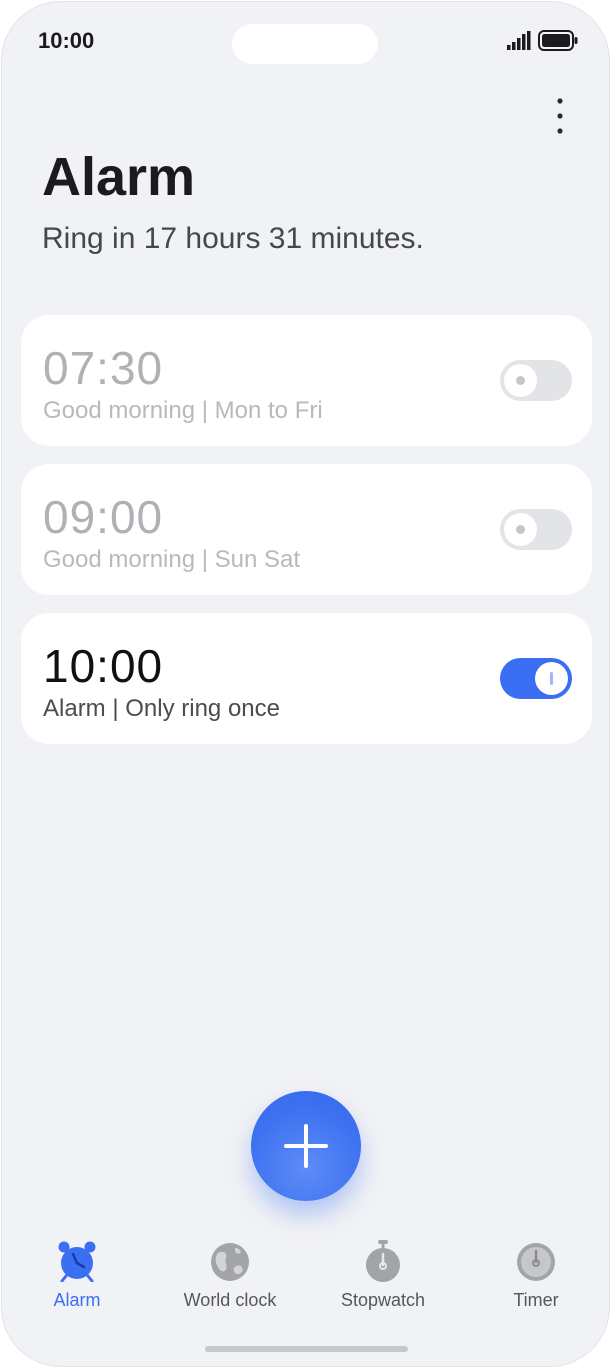 Image resolution: width=611 pixels, height=1368 pixels. I want to click on signal-icon, so click(519, 40).